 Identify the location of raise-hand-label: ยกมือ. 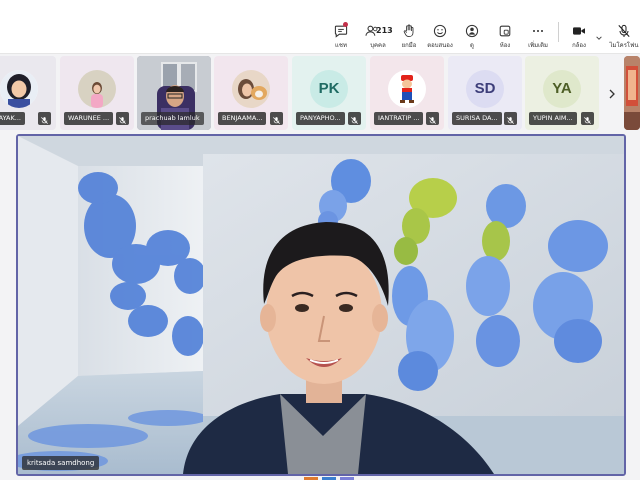
(409, 45).